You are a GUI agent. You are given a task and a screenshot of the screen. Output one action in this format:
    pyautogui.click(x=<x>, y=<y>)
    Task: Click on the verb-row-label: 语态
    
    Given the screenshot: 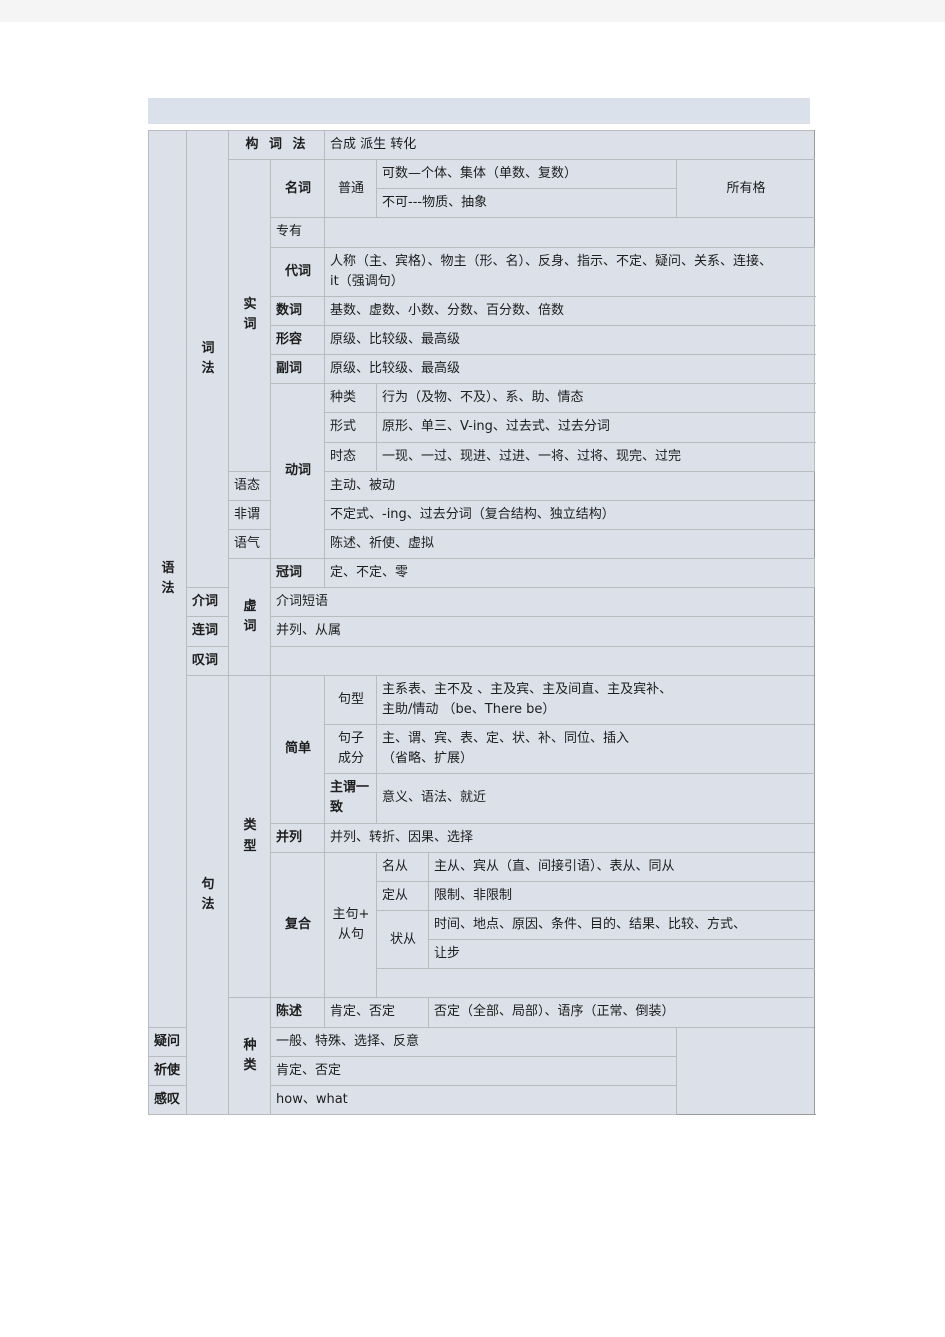 What is the action you would take?
    pyautogui.click(x=249, y=485)
    